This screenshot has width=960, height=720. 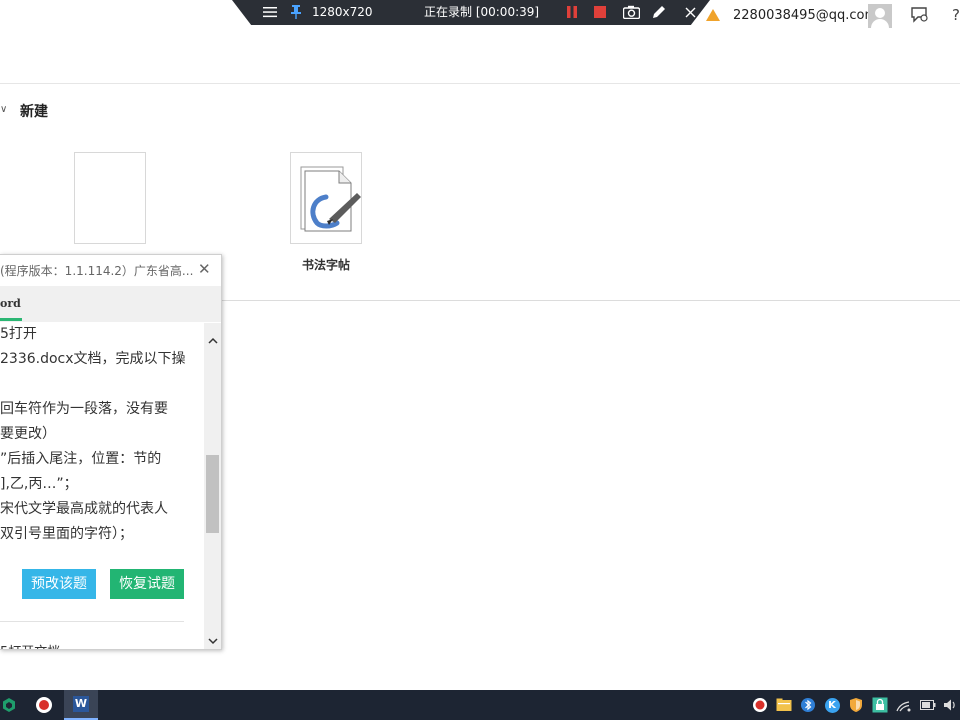 I want to click on panel-divider, so click(x=92, y=621).